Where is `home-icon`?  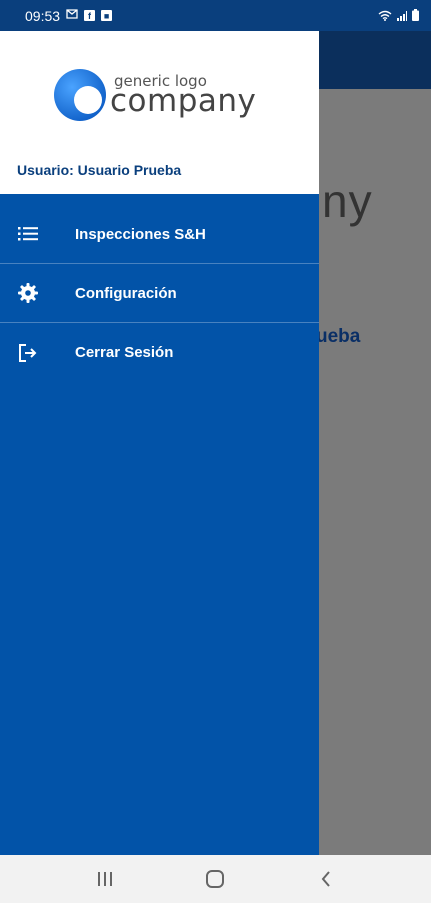 home-icon is located at coordinates (215, 879).